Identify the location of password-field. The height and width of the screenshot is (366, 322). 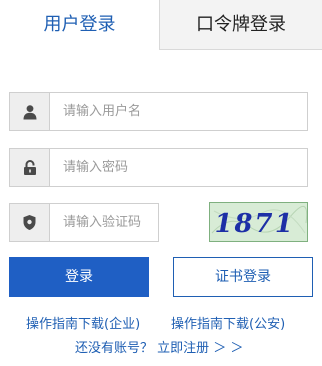
(158, 167).